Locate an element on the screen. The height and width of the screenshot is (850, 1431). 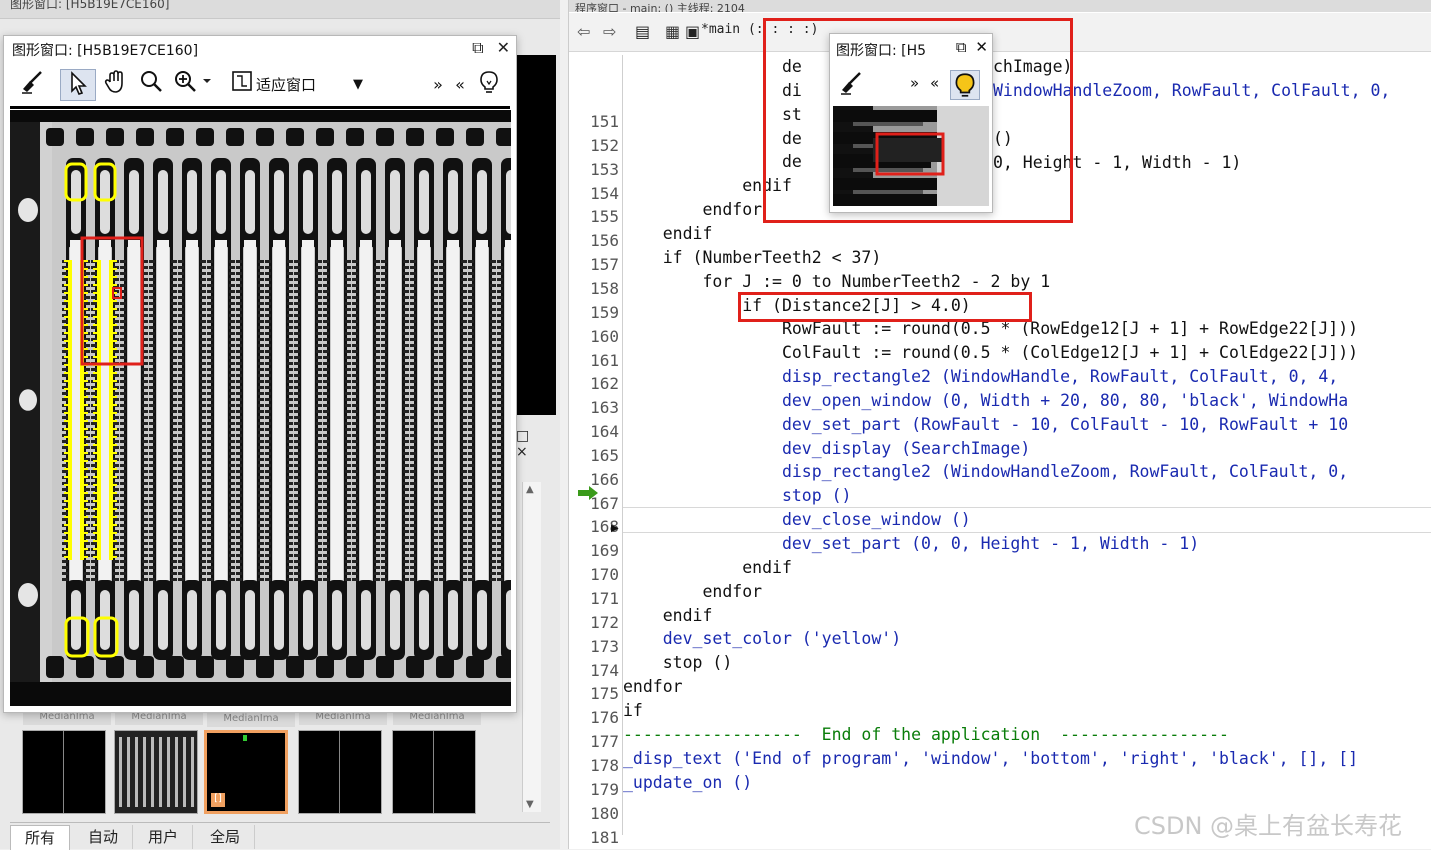
variable-window-scrollbar: ▲ ▼ is located at coordinates (531, 647).